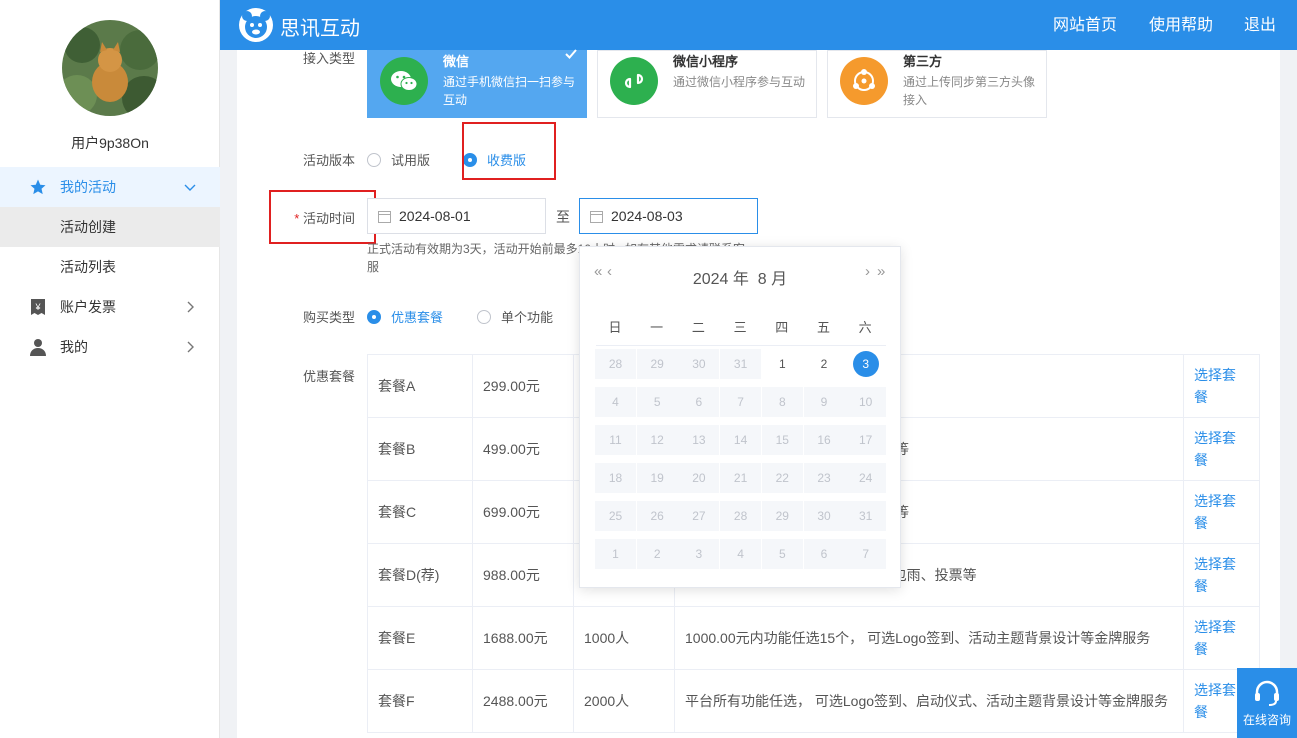  Describe the element at coordinates (881, 271) in the screenshot. I see `next-year-button: »` at that location.